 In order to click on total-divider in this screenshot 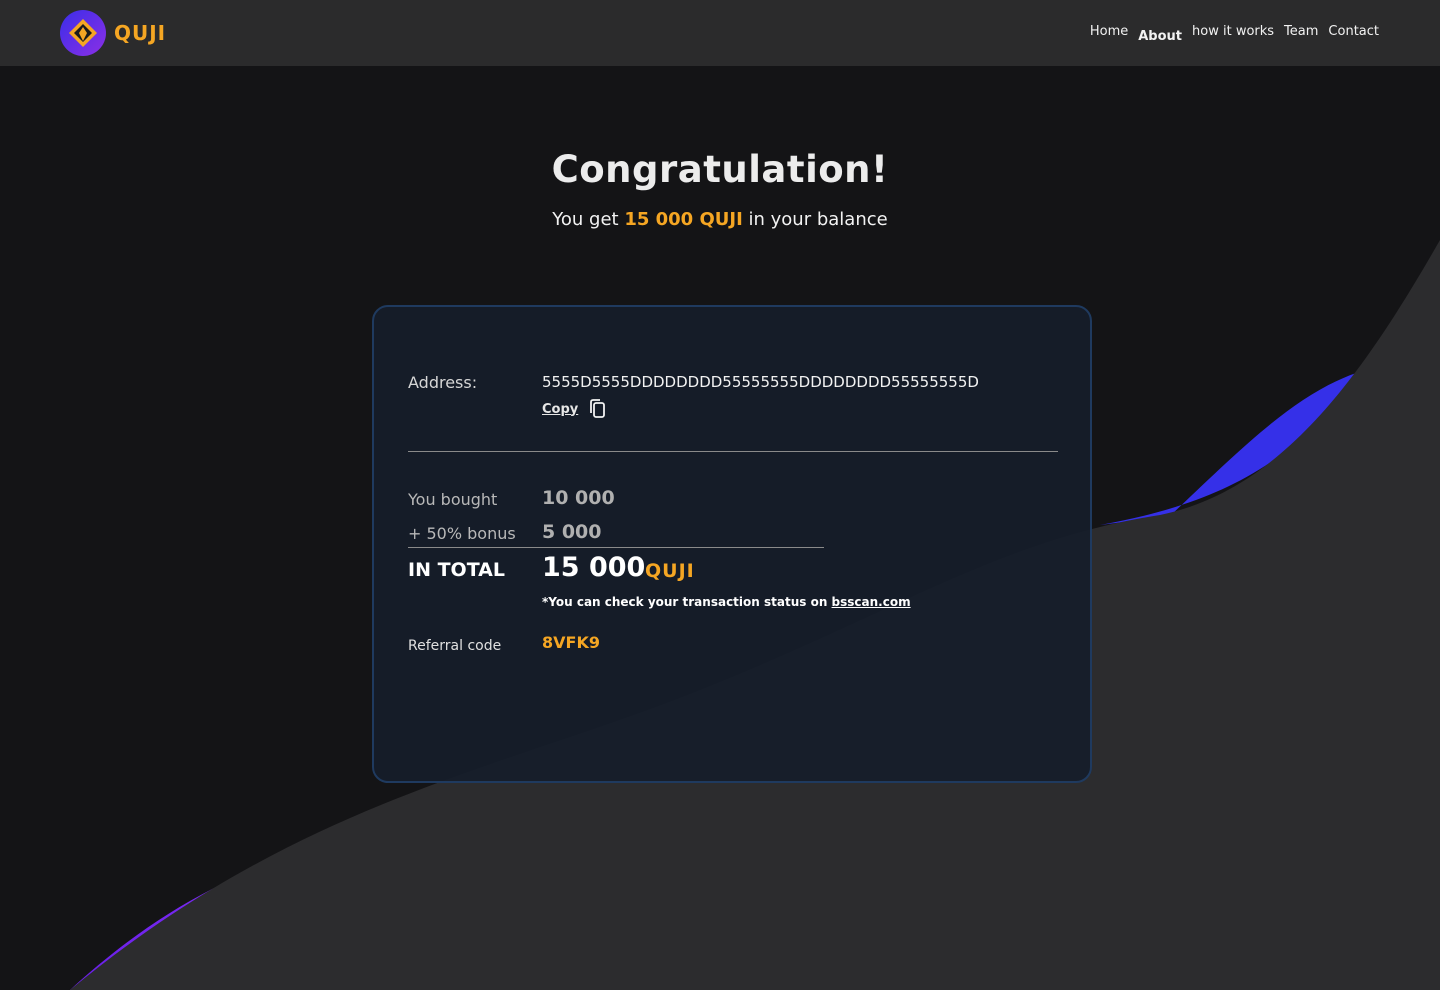, I will do `click(616, 547)`.